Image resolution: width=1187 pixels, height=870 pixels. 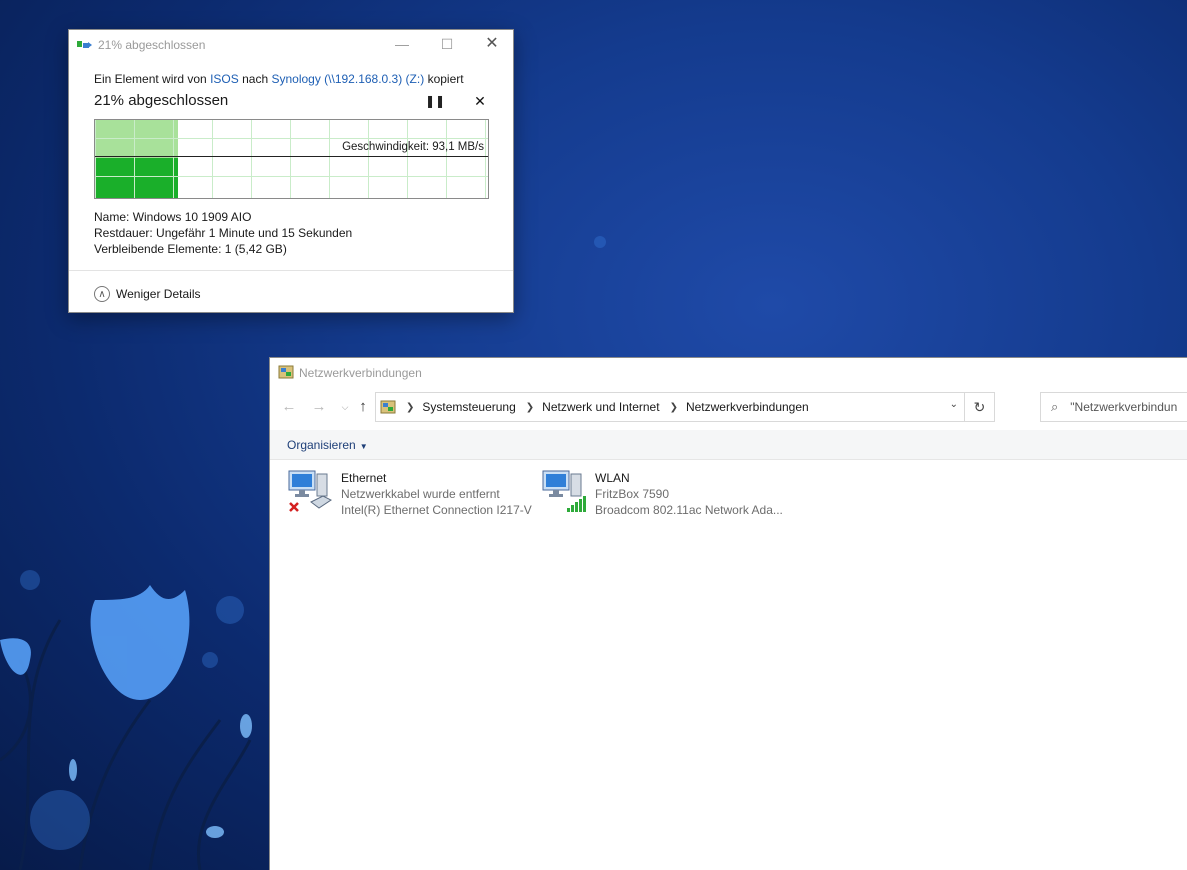 I want to click on refresh-icon: ↻, so click(x=979, y=407).